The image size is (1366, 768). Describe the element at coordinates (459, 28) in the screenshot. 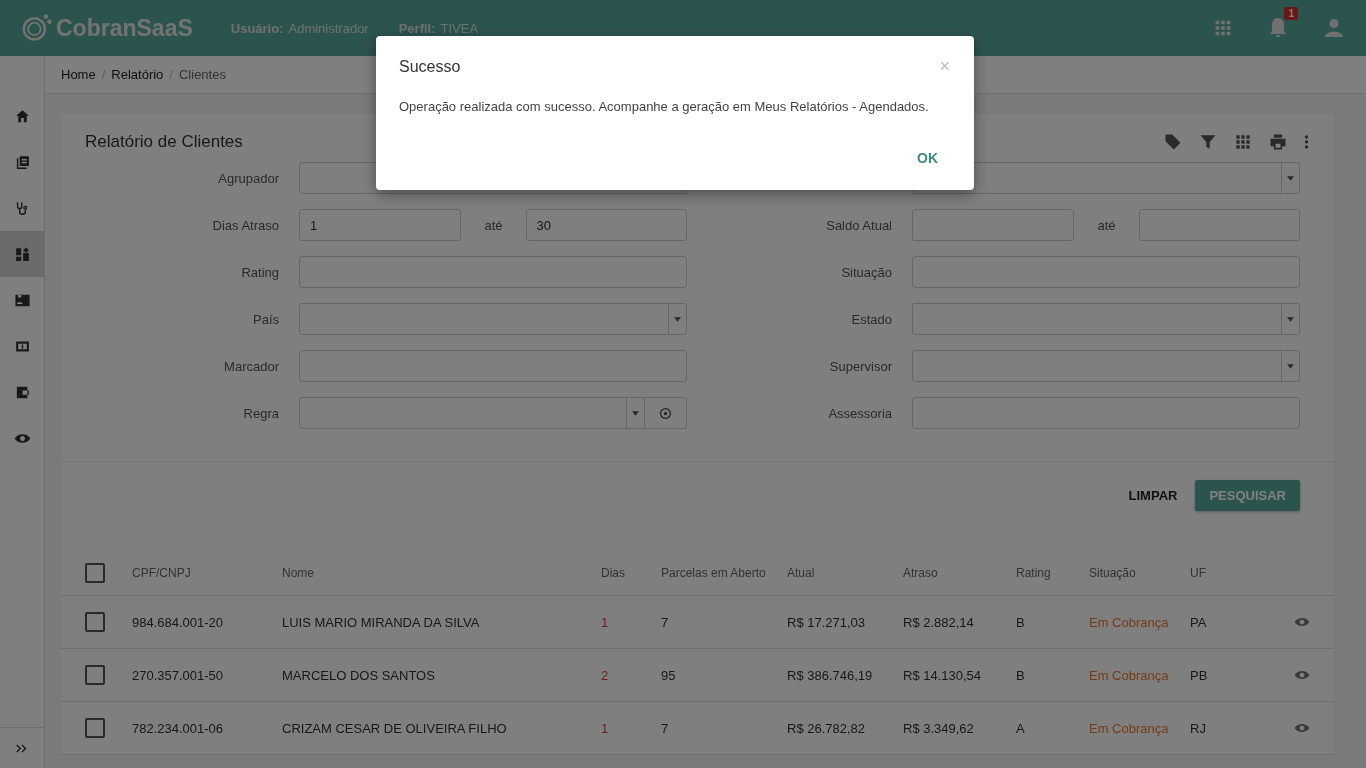

I see `profile-name: TIVEA` at that location.